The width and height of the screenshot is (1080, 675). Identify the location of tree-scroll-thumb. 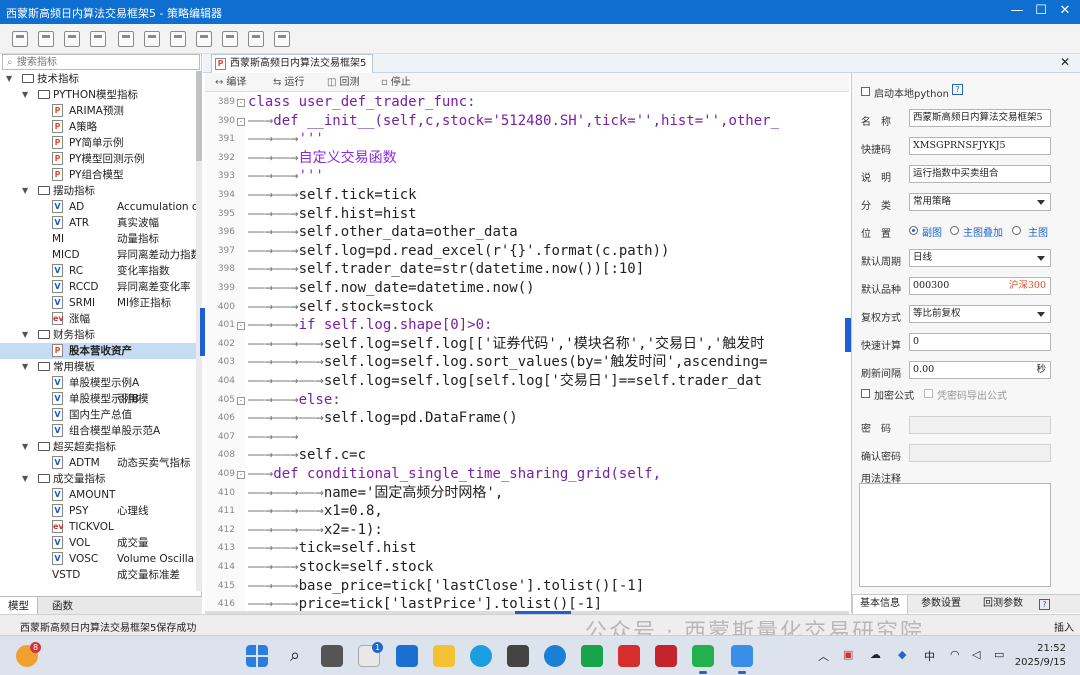
(199, 116).